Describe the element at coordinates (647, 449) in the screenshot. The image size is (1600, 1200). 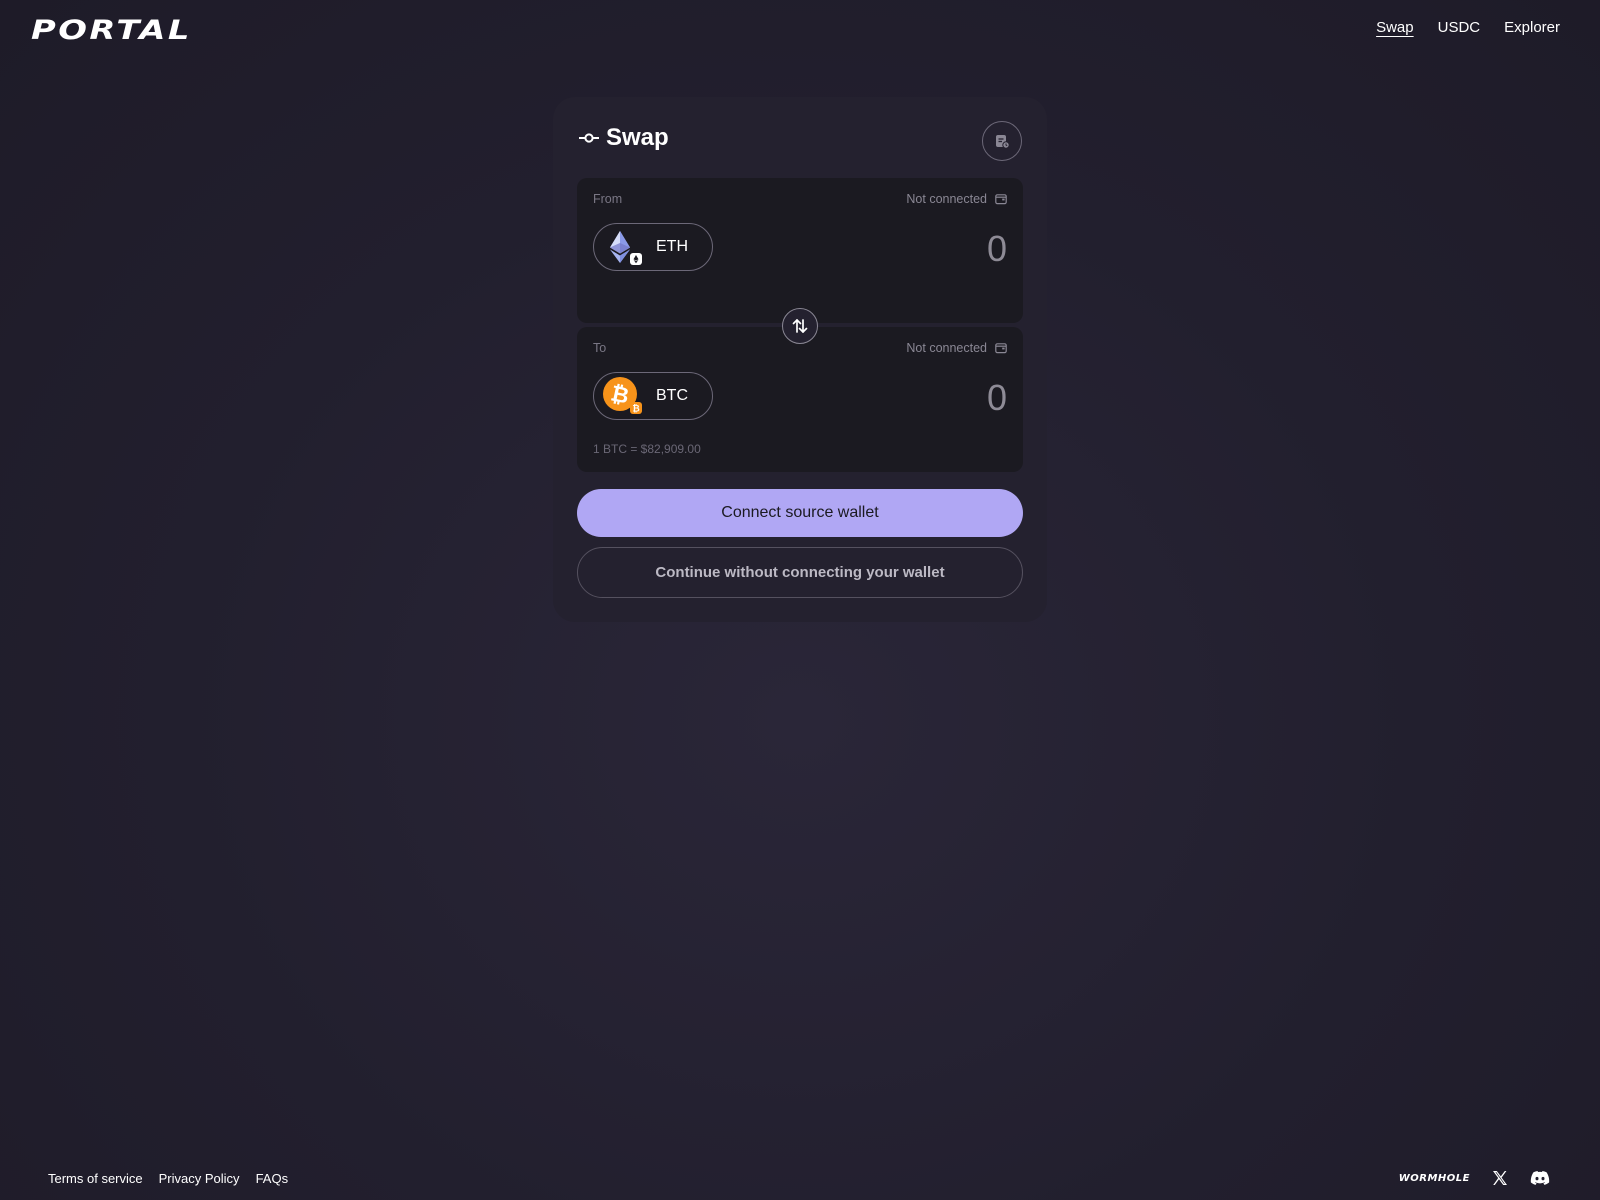
I see `exchange-rate: 1 BTC = $82,909.00` at that location.